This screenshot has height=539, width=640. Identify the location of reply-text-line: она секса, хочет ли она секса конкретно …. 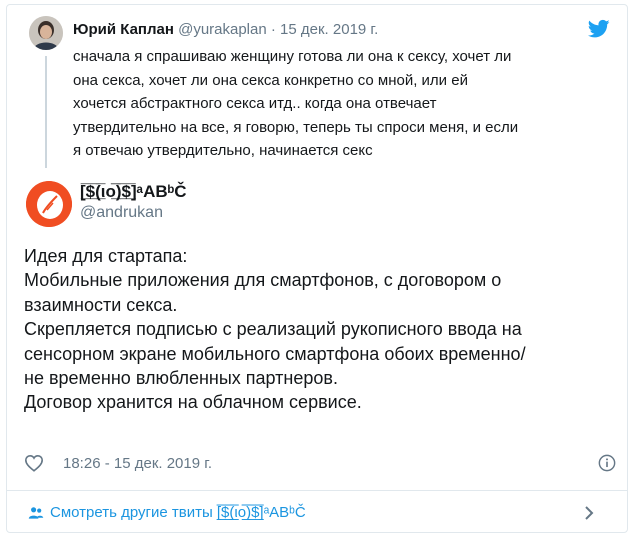
(270, 80).